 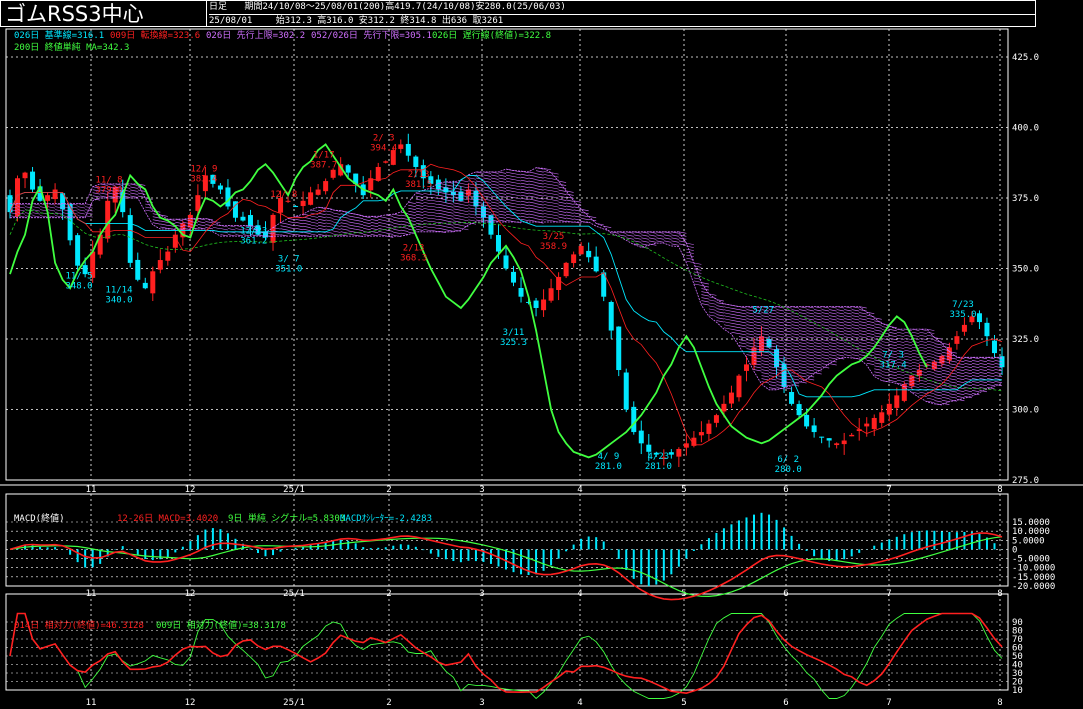 What do you see at coordinates (1033, 587) in the screenshot?
I see `macd-y-tick: -20.0000` at bounding box center [1033, 587].